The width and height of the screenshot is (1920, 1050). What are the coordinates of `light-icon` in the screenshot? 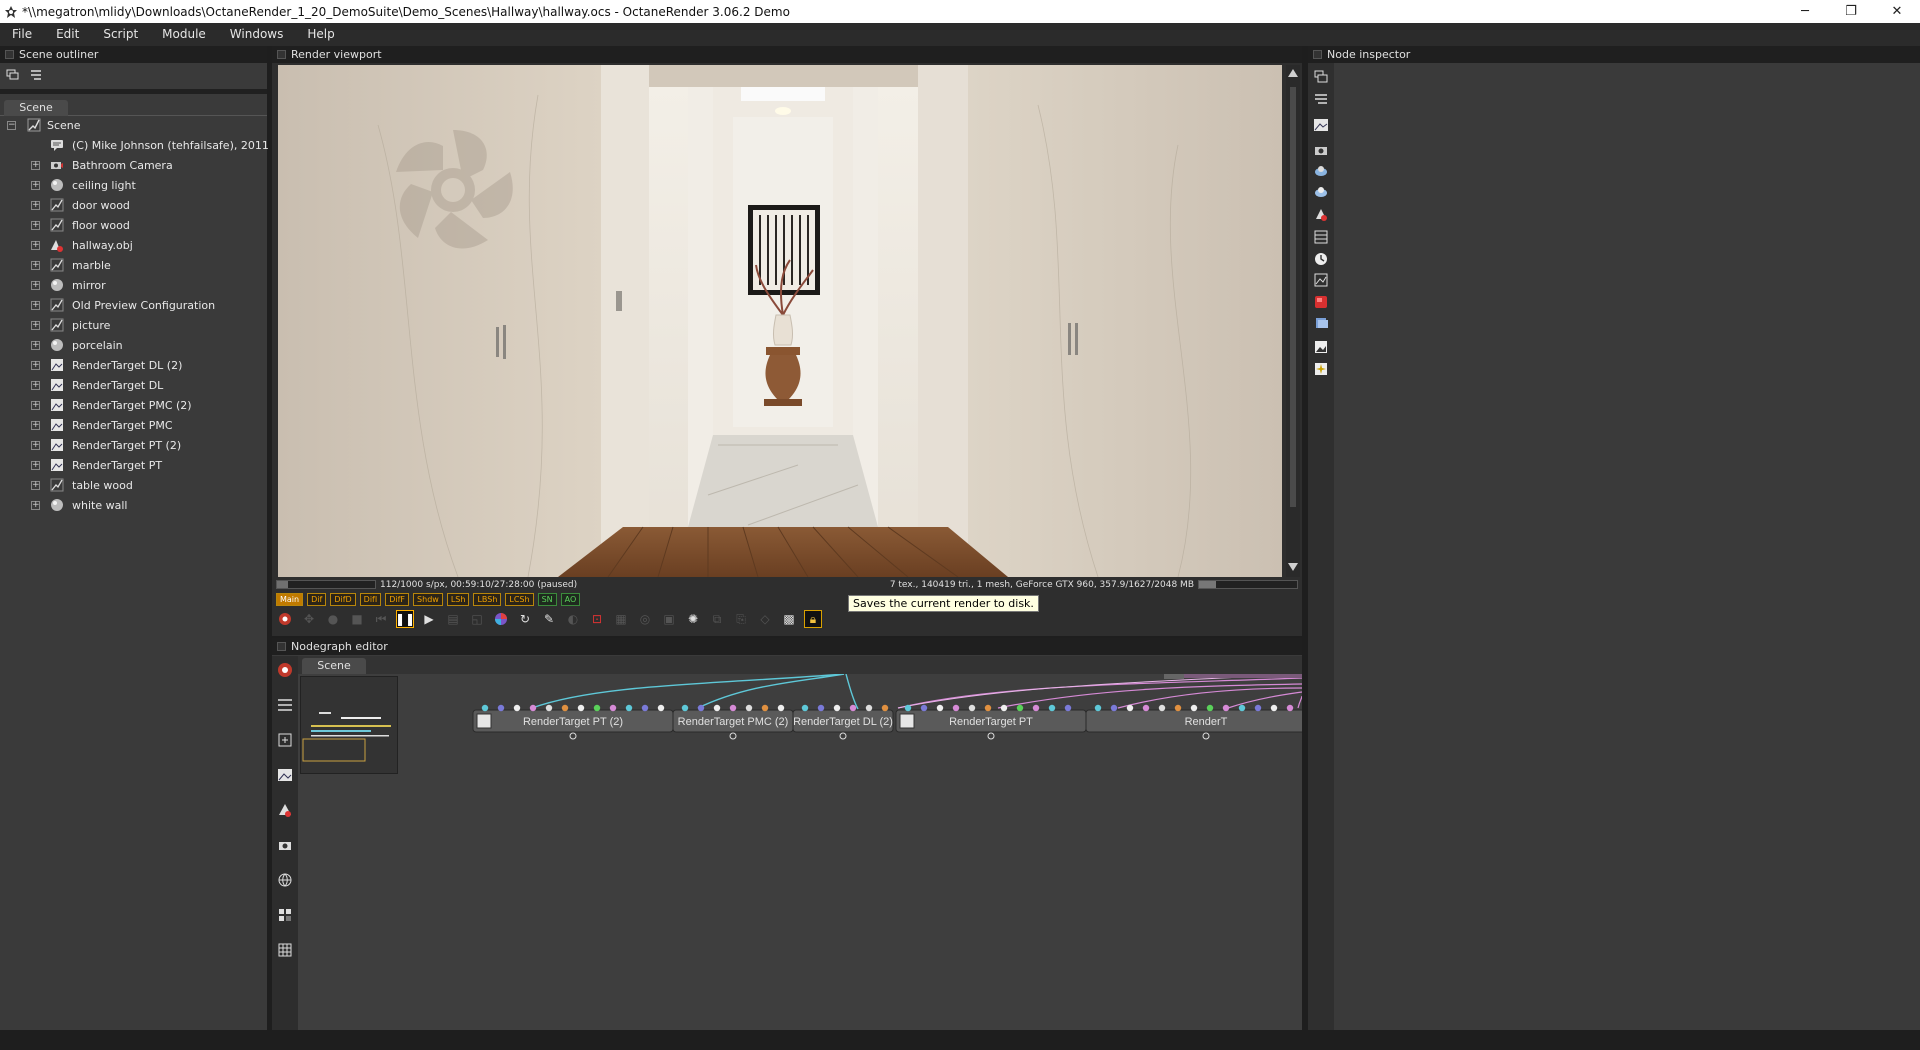 It's located at (1321, 369).